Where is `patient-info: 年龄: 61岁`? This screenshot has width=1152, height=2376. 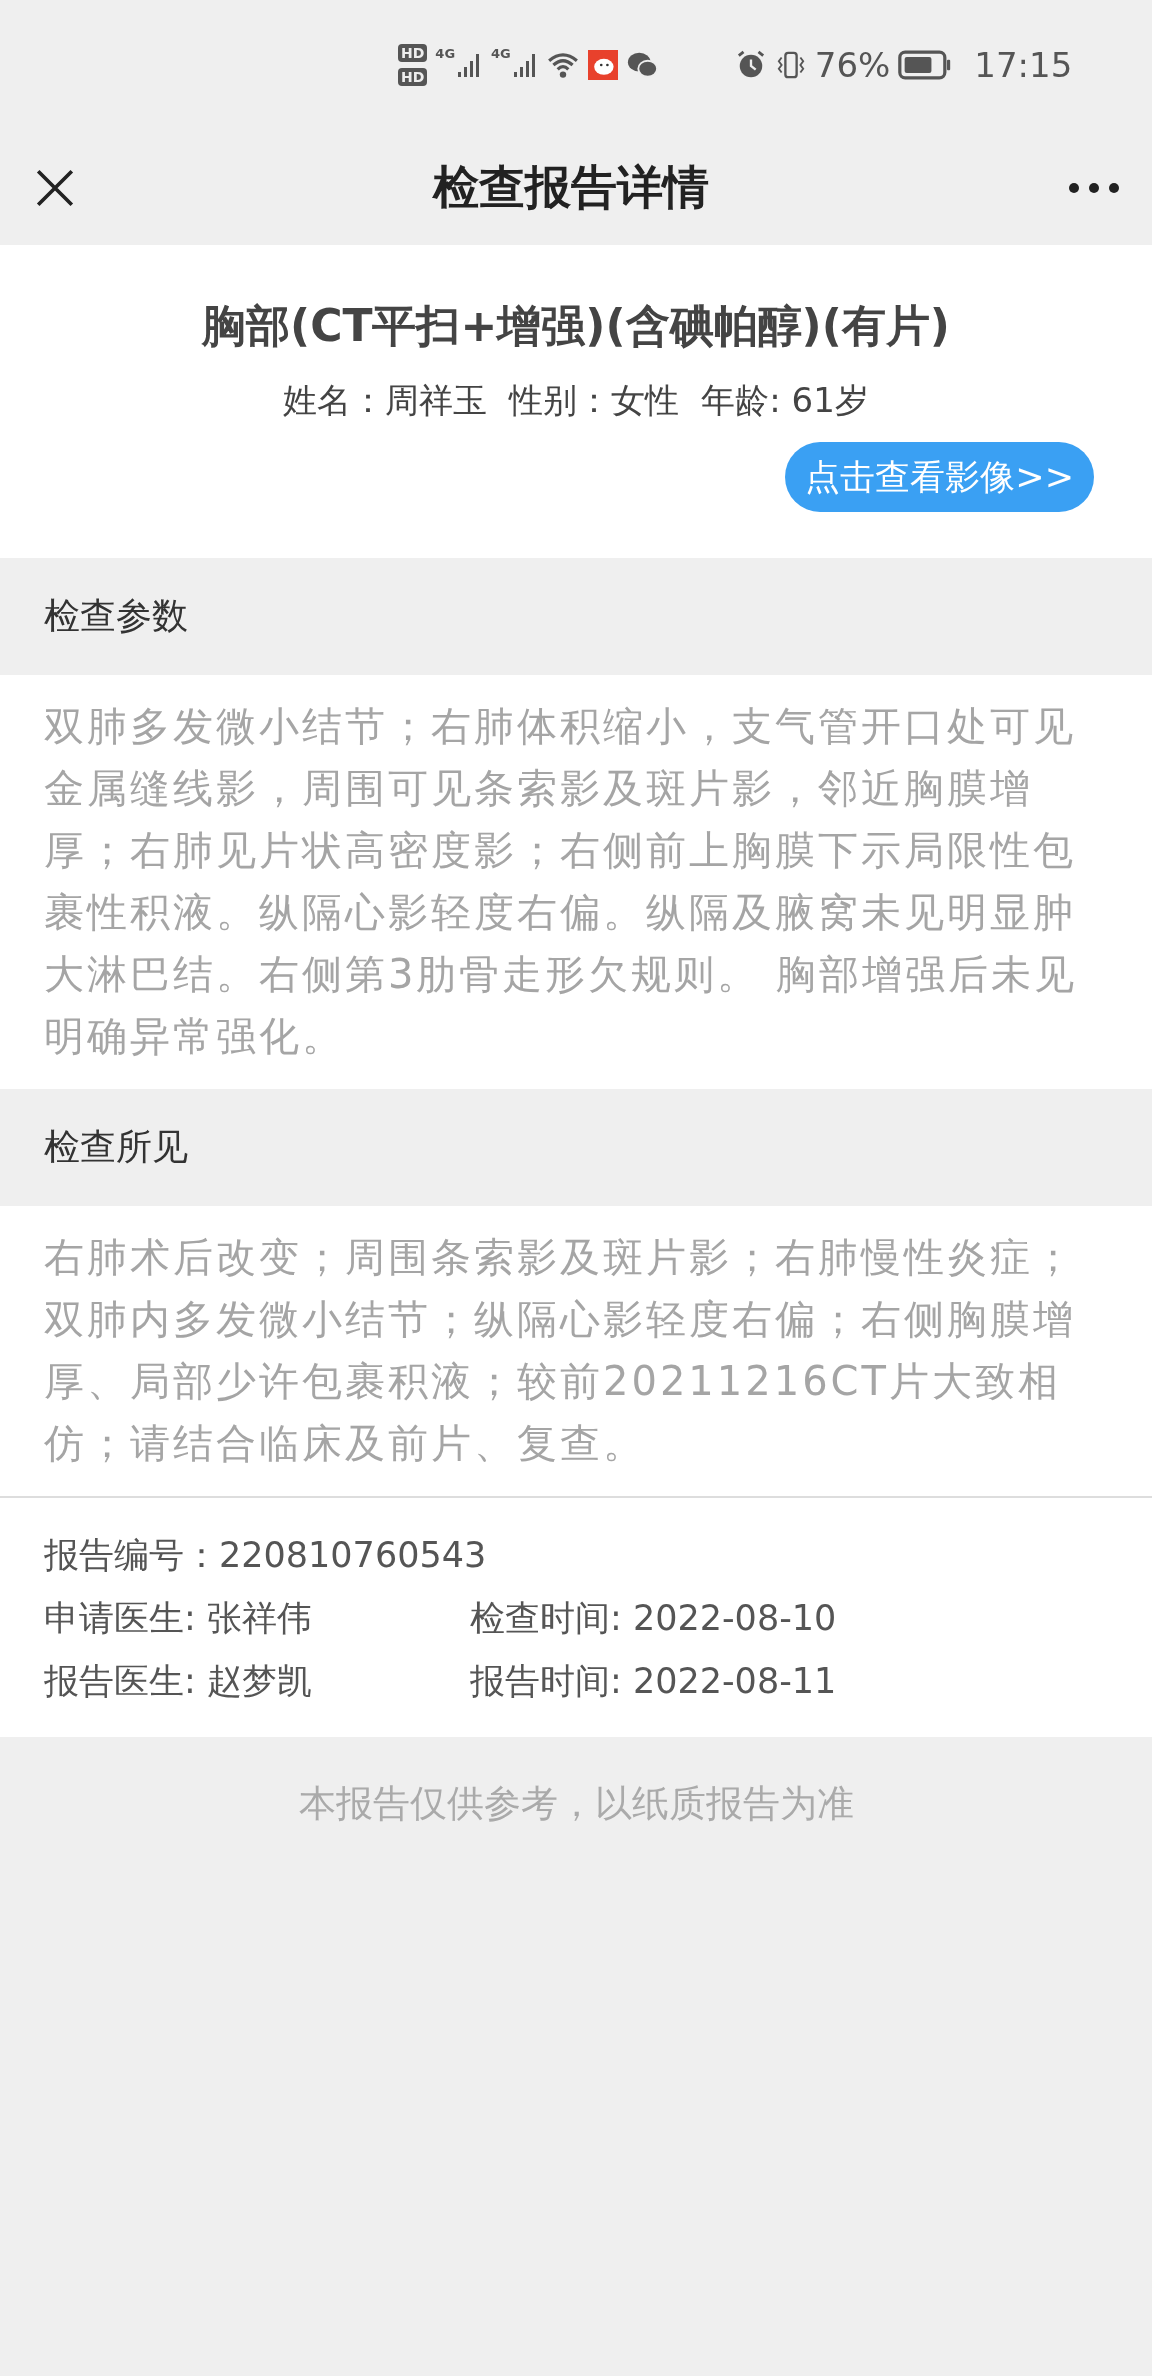
patient-info: 年龄: 61岁 is located at coordinates (785, 400).